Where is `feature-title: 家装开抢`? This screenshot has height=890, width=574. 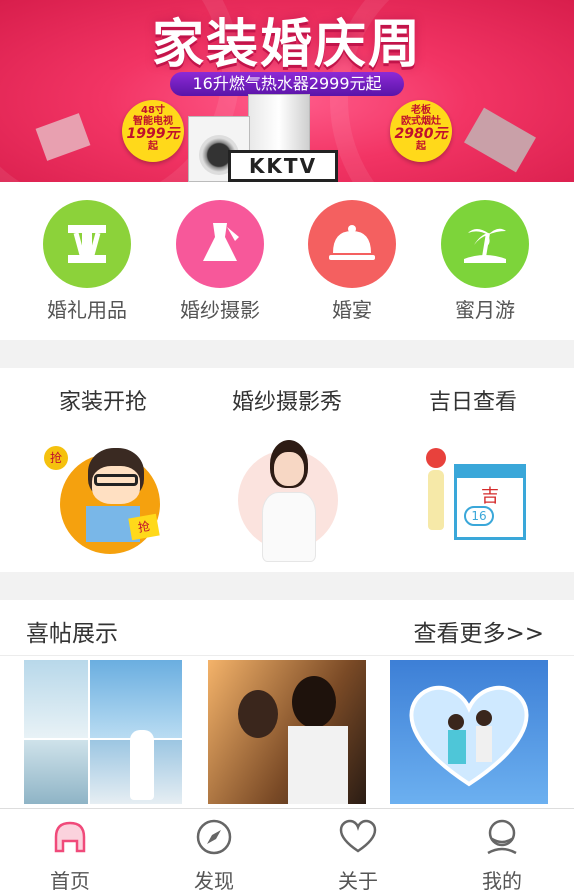
feature-title: 家装开抢 is located at coordinates (102, 402).